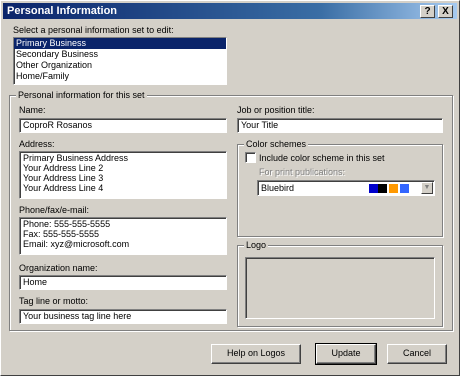 Image resolution: width=460 pixels, height=376 pixels. Describe the element at coordinates (123, 282) in the screenshot. I see `organization-field: Home` at that location.